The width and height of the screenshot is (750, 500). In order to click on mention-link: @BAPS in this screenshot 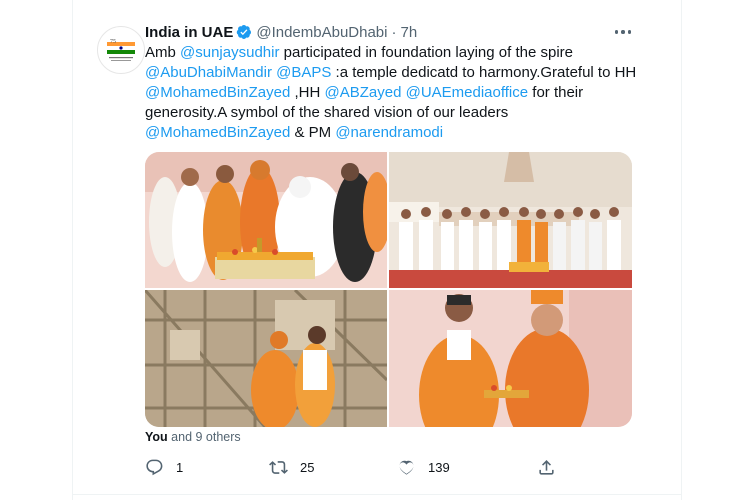, I will do `click(303, 72)`.